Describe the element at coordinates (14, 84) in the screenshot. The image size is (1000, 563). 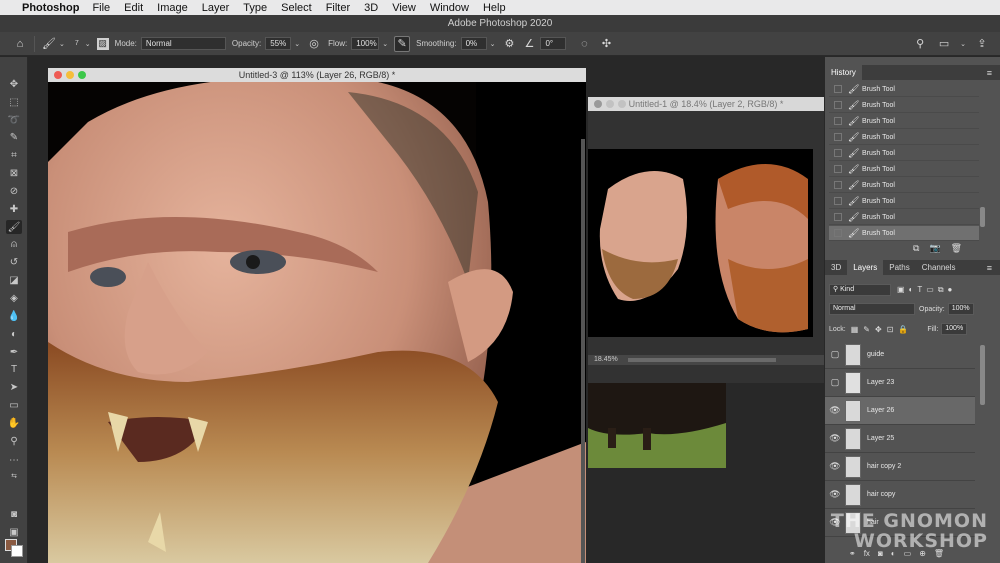
I see `move-tool-icon: ✥` at that location.